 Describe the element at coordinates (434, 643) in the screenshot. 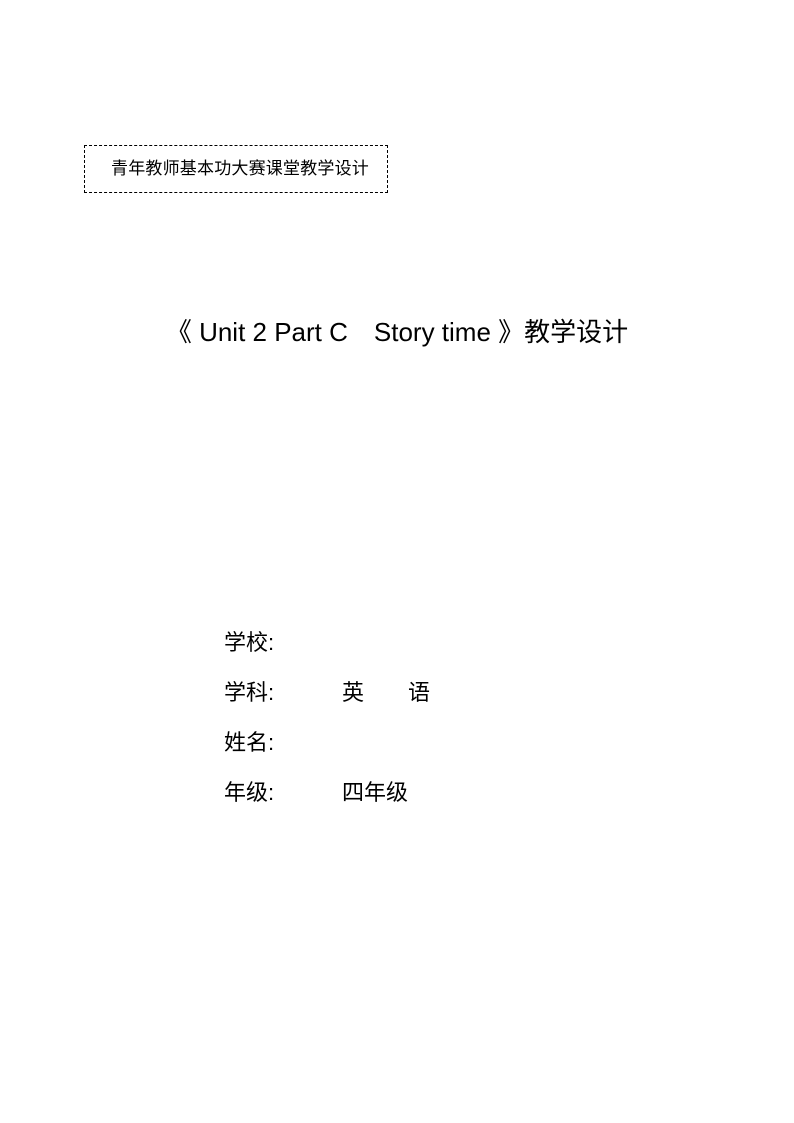

I see `meta-row-school: 学校:` at that location.